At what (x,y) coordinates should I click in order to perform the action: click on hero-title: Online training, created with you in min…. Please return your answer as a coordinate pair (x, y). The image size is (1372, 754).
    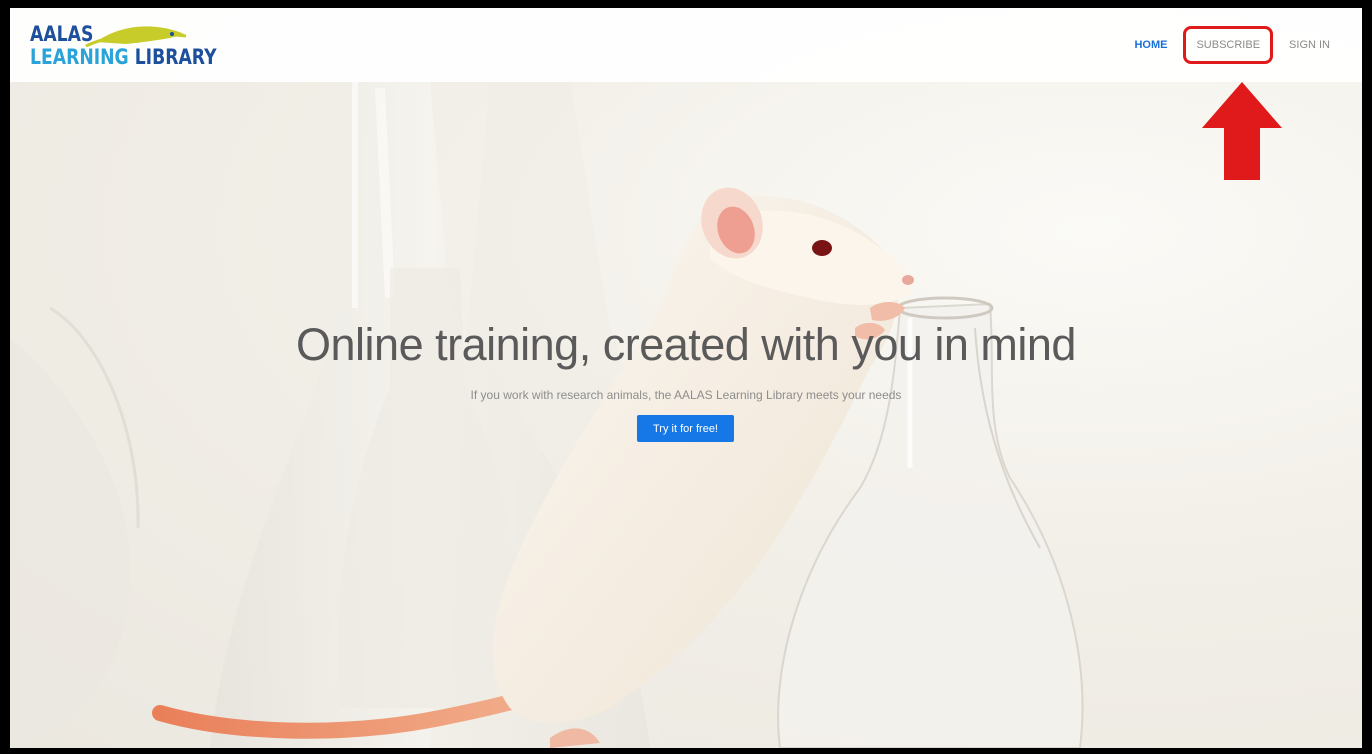
    Looking at the image, I should click on (686, 344).